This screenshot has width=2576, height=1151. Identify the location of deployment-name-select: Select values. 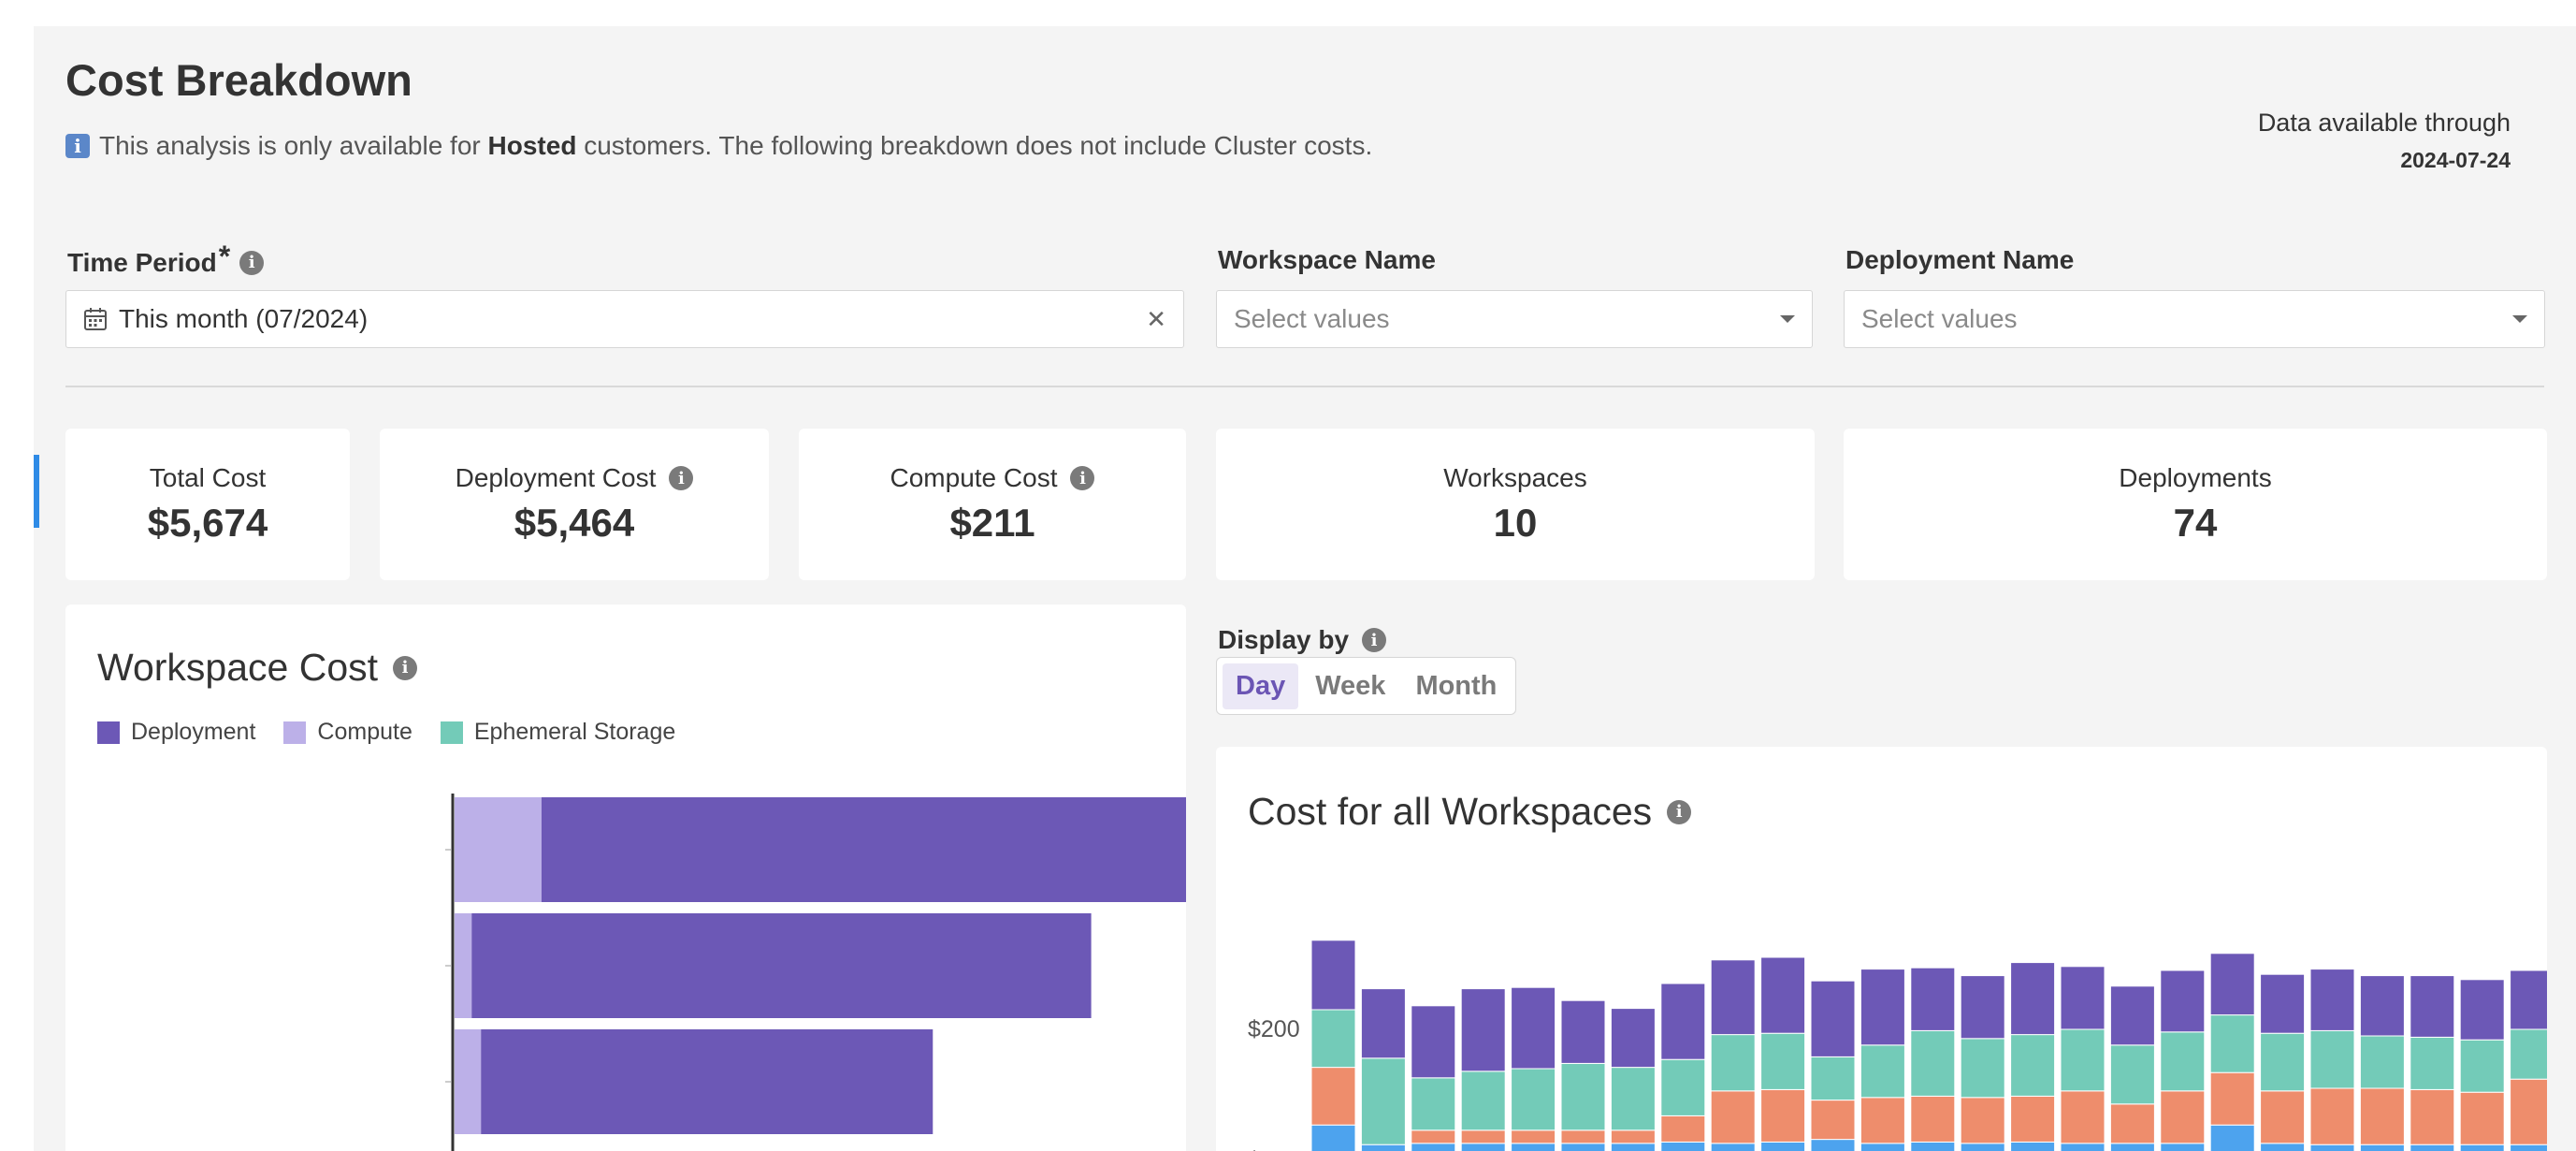
(2195, 319).